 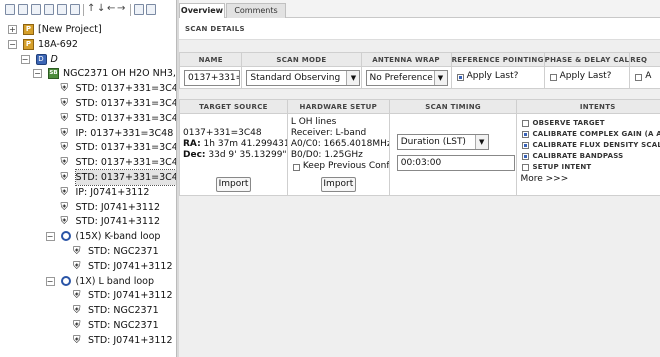 What do you see at coordinates (210, 59) in the screenshot?
I see `header-name: NAME` at bounding box center [210, 59].